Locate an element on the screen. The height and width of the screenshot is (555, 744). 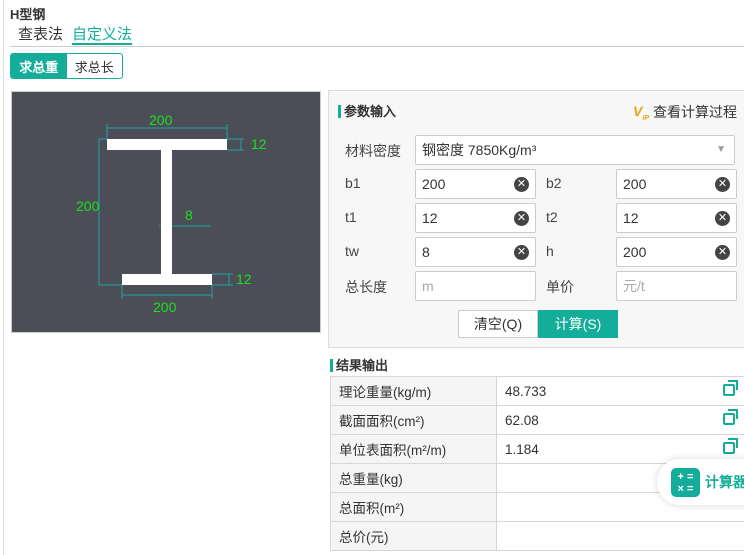
dim-t2: 12 is located at coordinates (244, 279).